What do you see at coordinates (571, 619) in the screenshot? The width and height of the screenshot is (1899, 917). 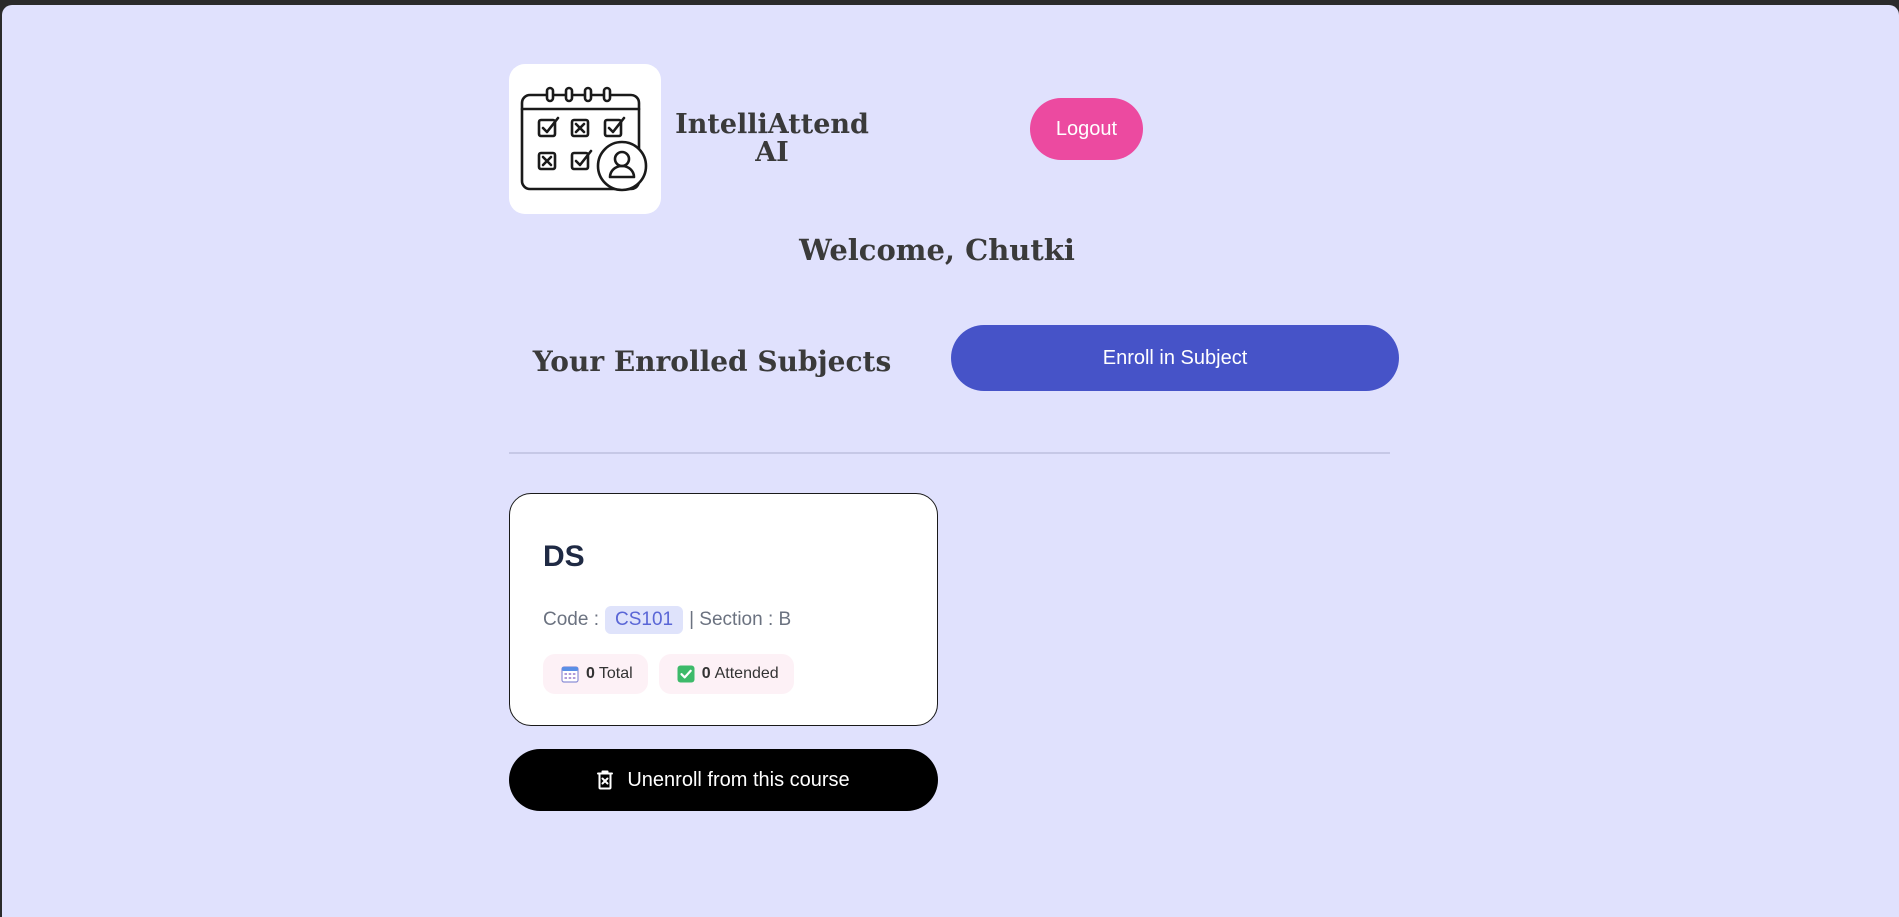 I see `code-label: Code :` at bounding box center [571, 619].